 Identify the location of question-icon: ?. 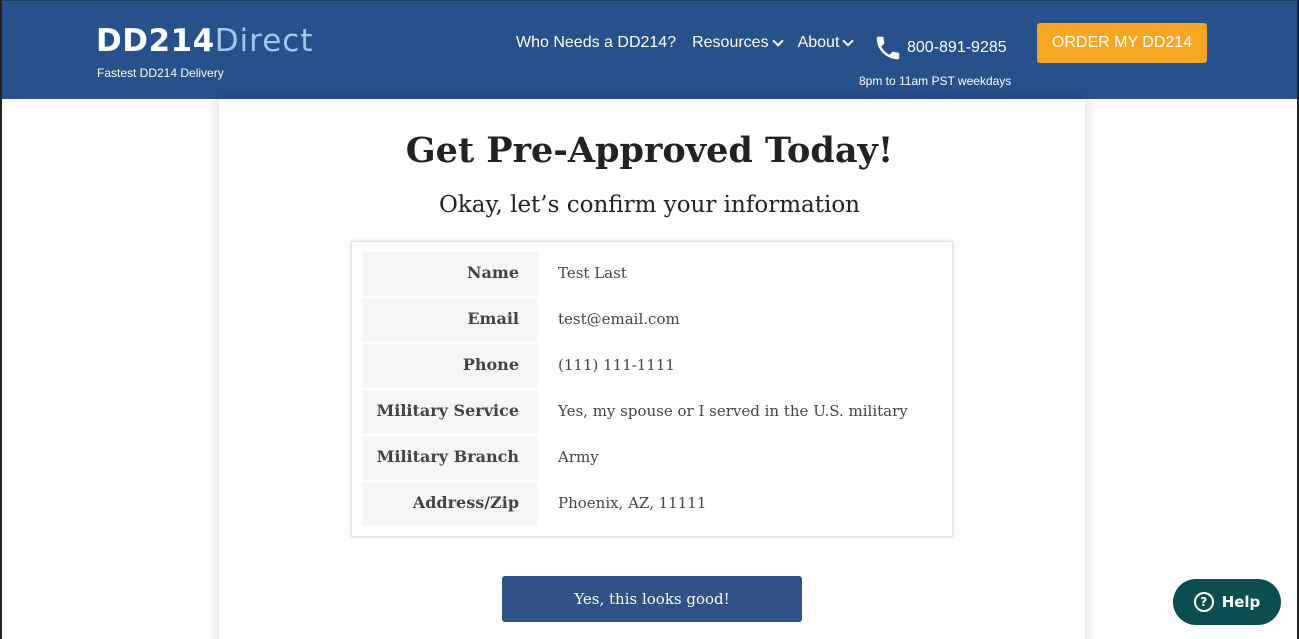
(1203, 602).